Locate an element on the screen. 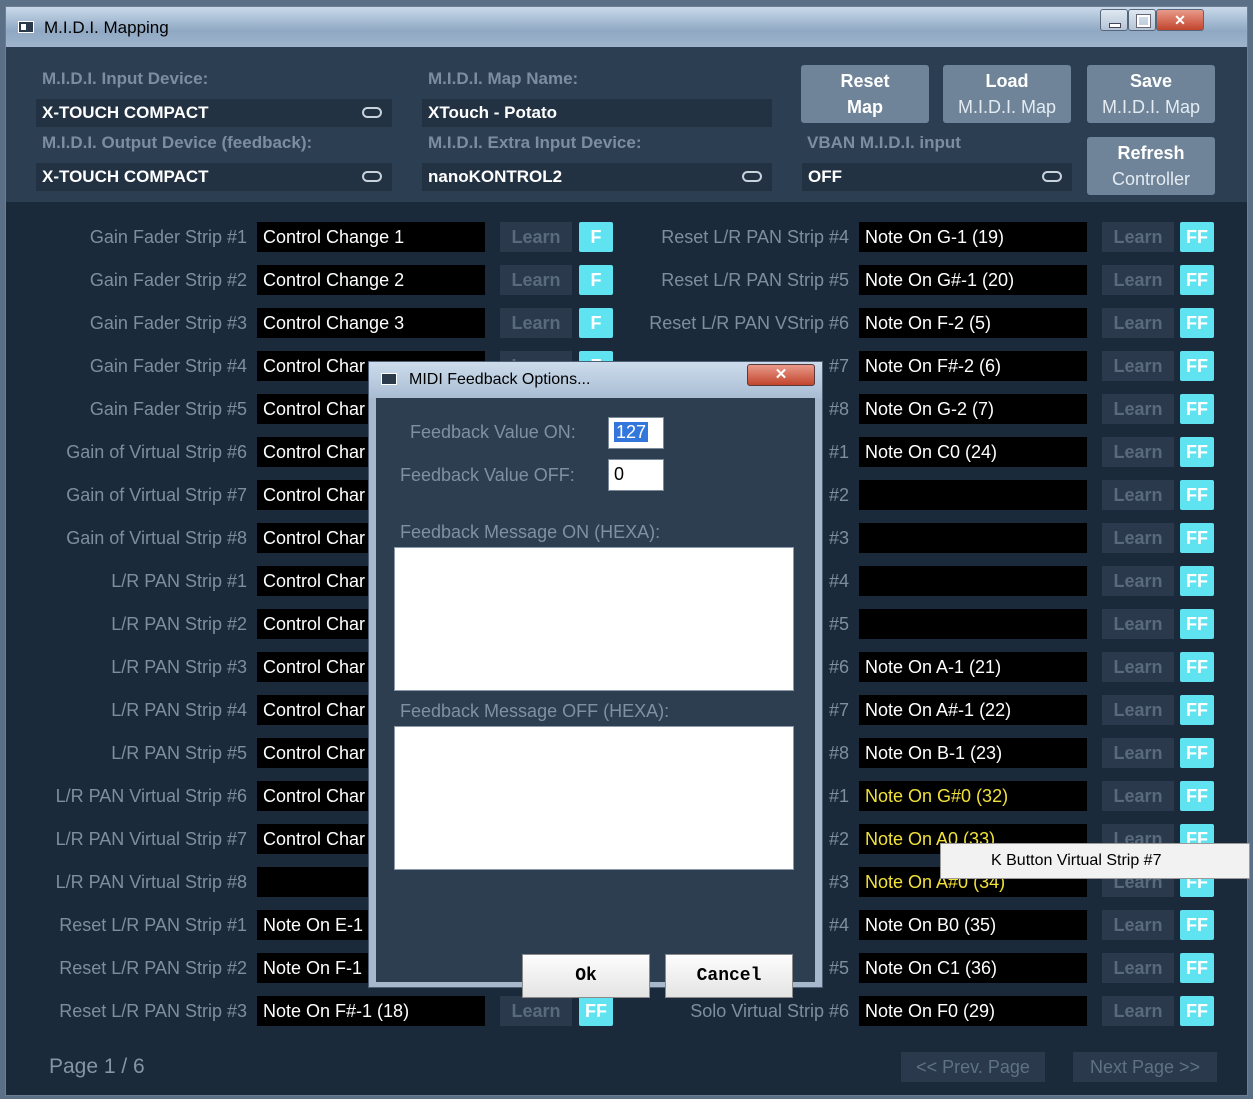 This screenshot has width=1253, height=1099. feedback-value-on-input: 127 is located at coordinates (636, 433).